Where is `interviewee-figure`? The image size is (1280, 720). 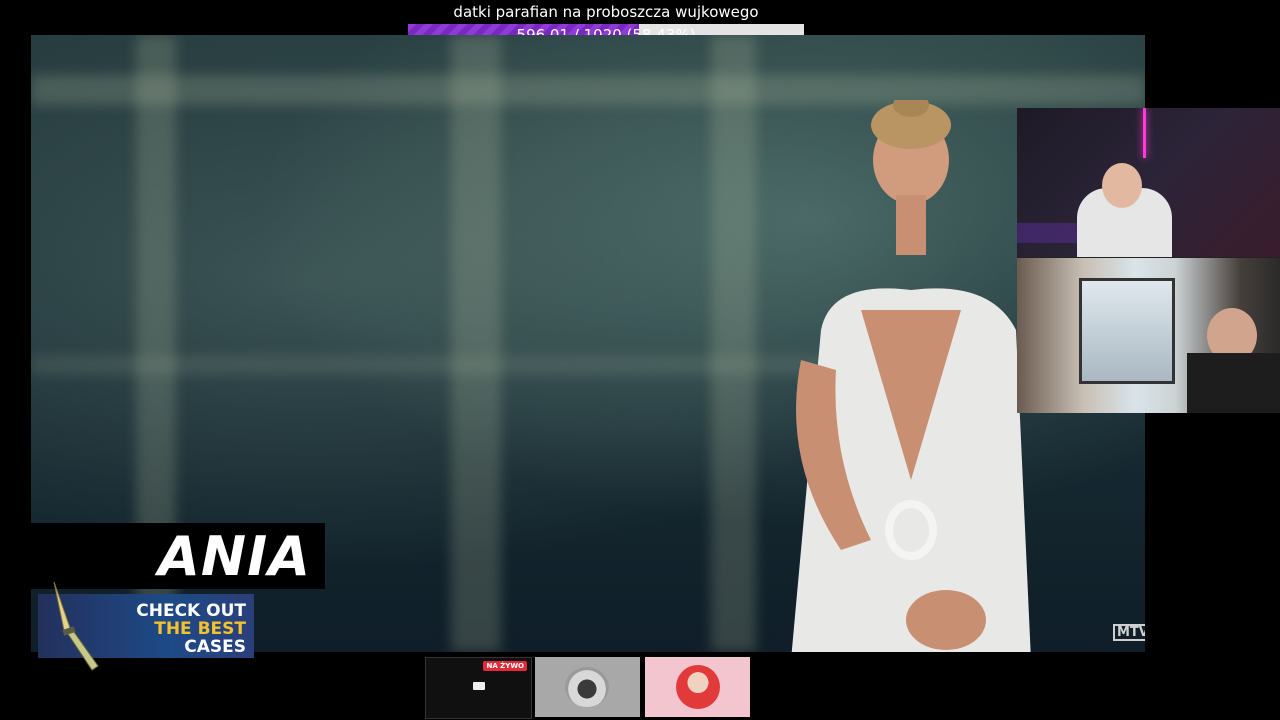 interviewee-figure is located at coordinates (911, 376).